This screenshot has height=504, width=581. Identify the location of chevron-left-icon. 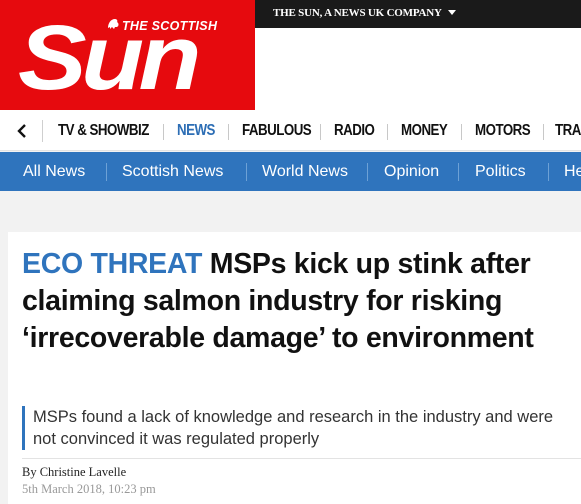
(21, 131).